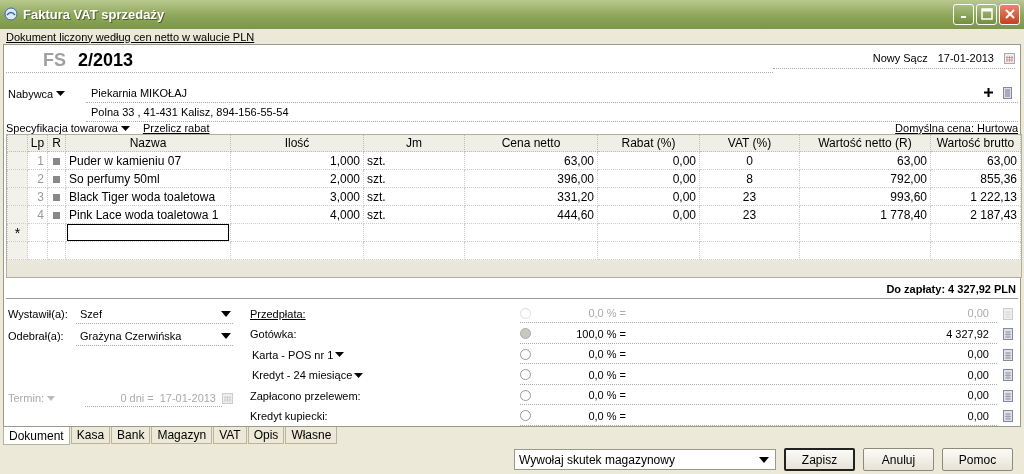 This screenshot has height=474, width=1024. Describe the element at coordinates (190, 111) in the screenshot. I see `buyer-address: Polna 33 , 41-431 Kalisz, 894-156-55-54` at that location.